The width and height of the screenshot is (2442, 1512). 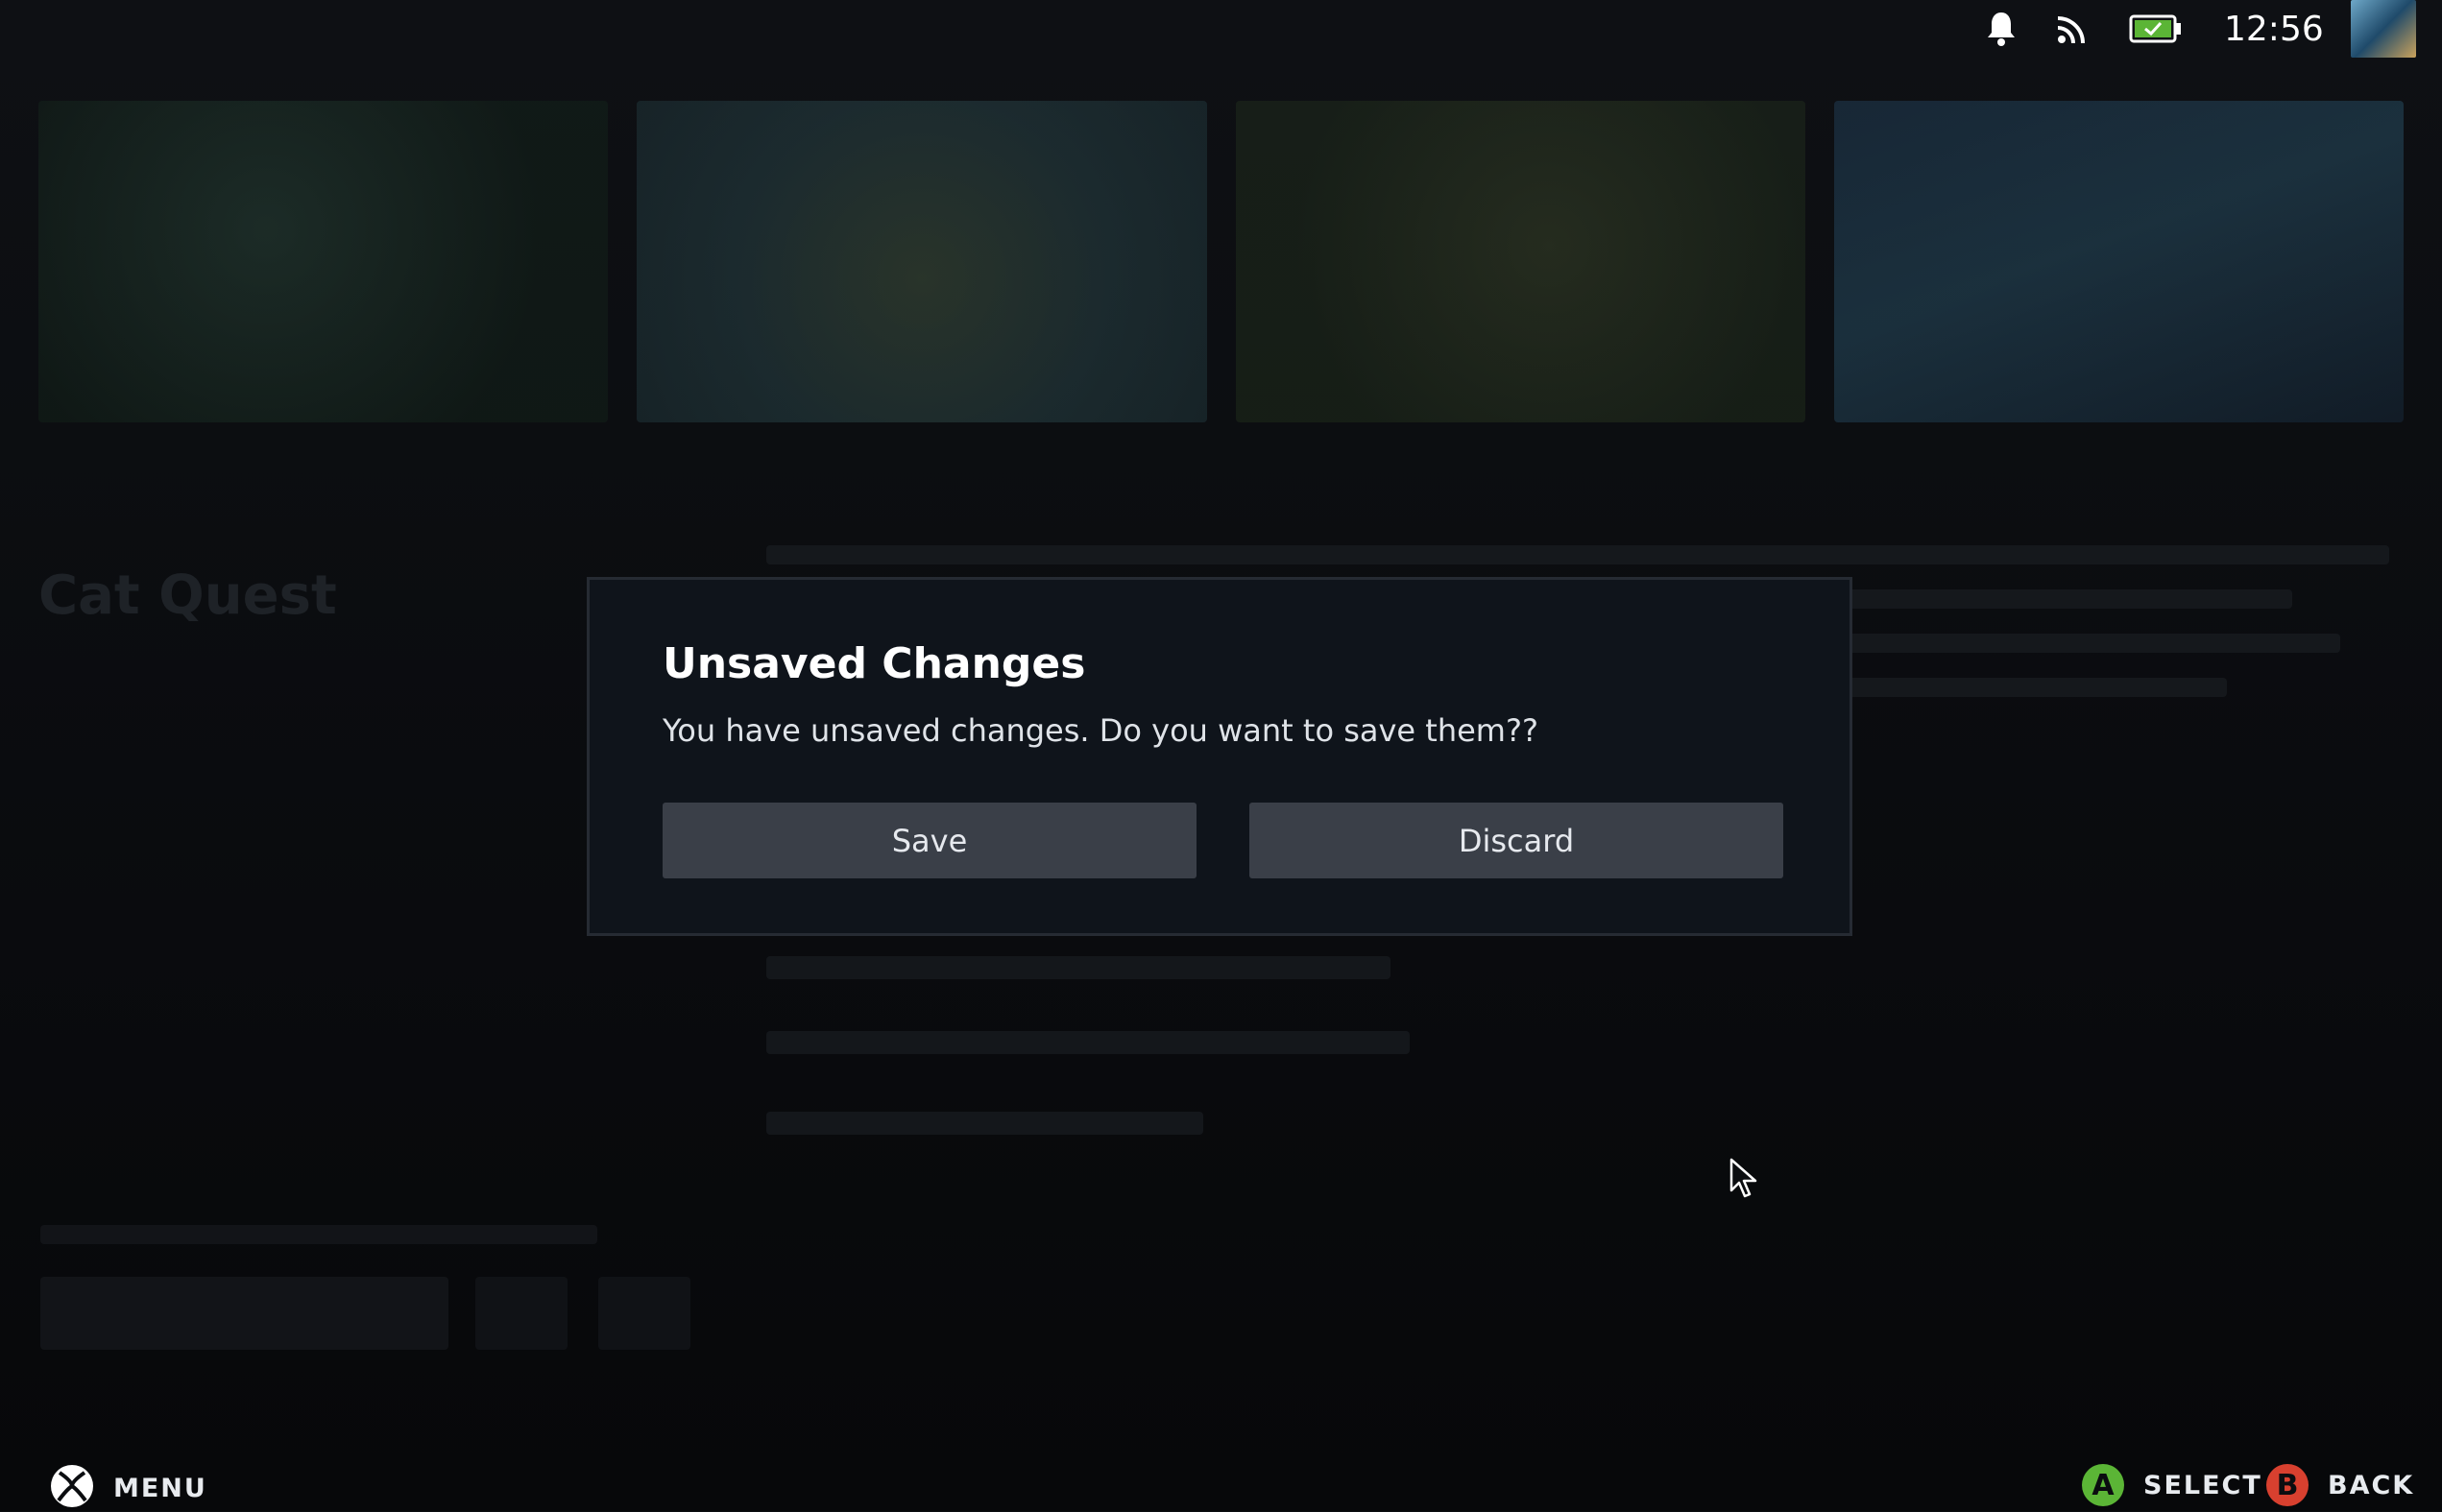 What do you see at coordinates (72, 1488) in the screenshot?
I see `xbox-logo-icon` at bounding box center [72, 1488].